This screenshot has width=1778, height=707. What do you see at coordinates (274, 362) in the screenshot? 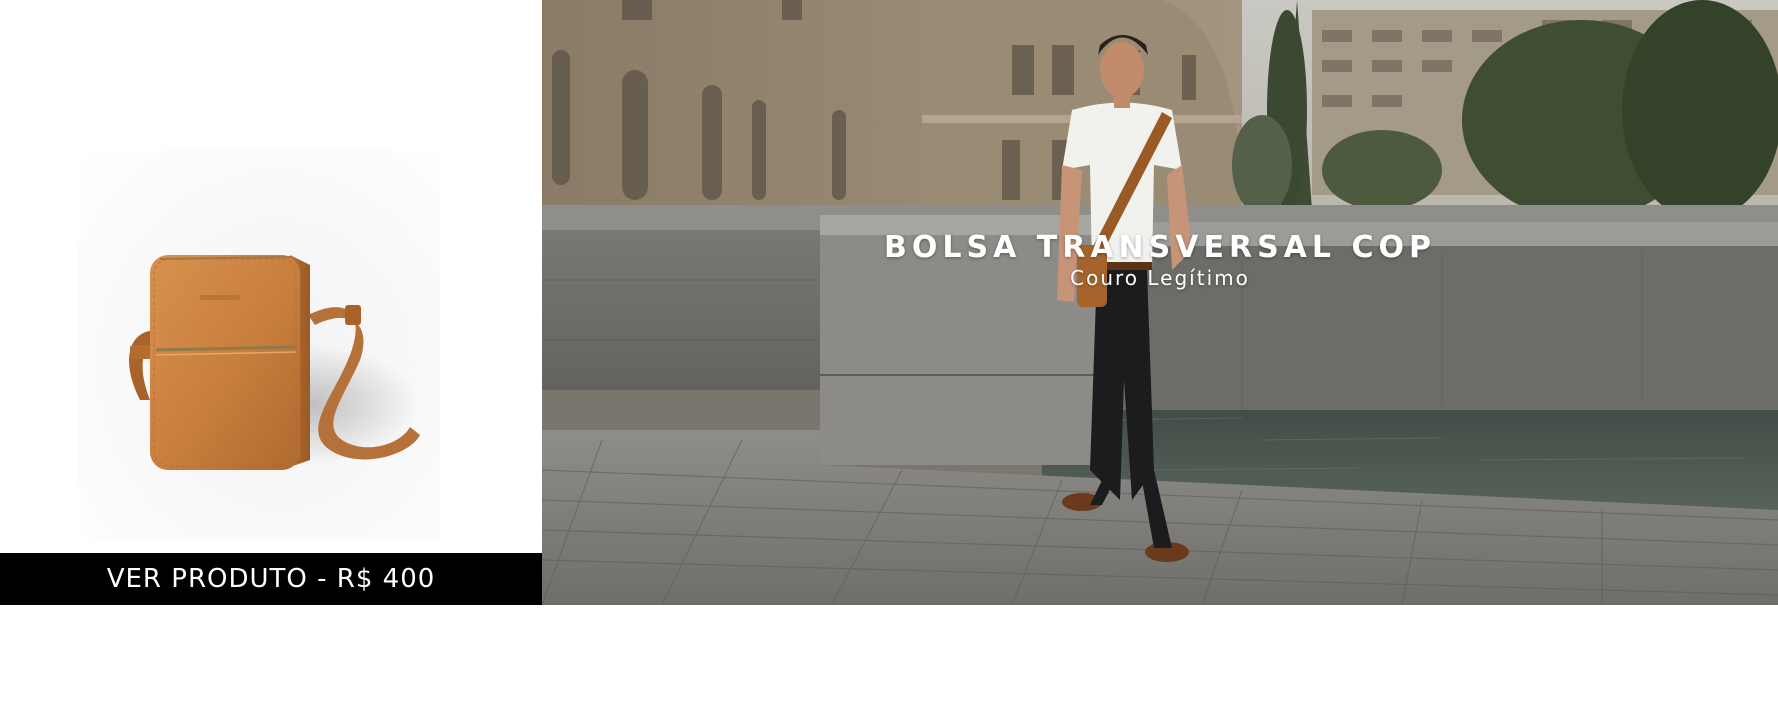
I see `leather-bag-icon` at bounding box center [274, 362].